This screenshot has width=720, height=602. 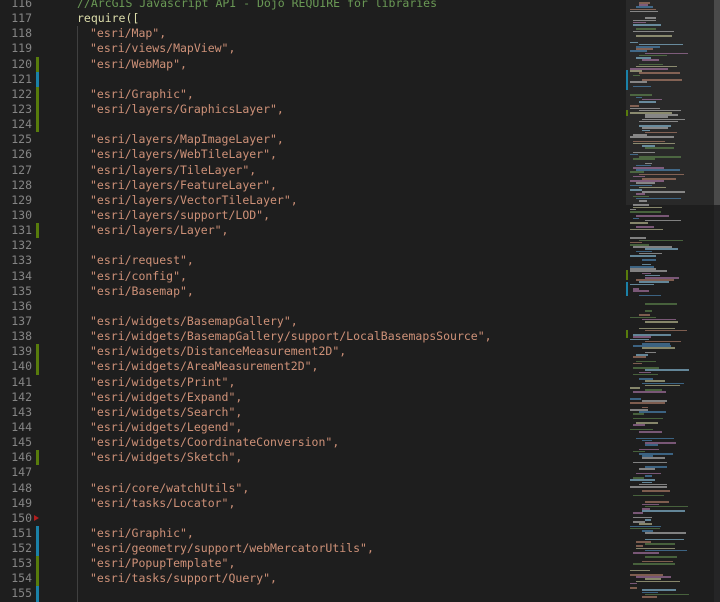 I want to click on code-text: "esri/layers/VectorTileLayer",, so click(x=194, y=199).